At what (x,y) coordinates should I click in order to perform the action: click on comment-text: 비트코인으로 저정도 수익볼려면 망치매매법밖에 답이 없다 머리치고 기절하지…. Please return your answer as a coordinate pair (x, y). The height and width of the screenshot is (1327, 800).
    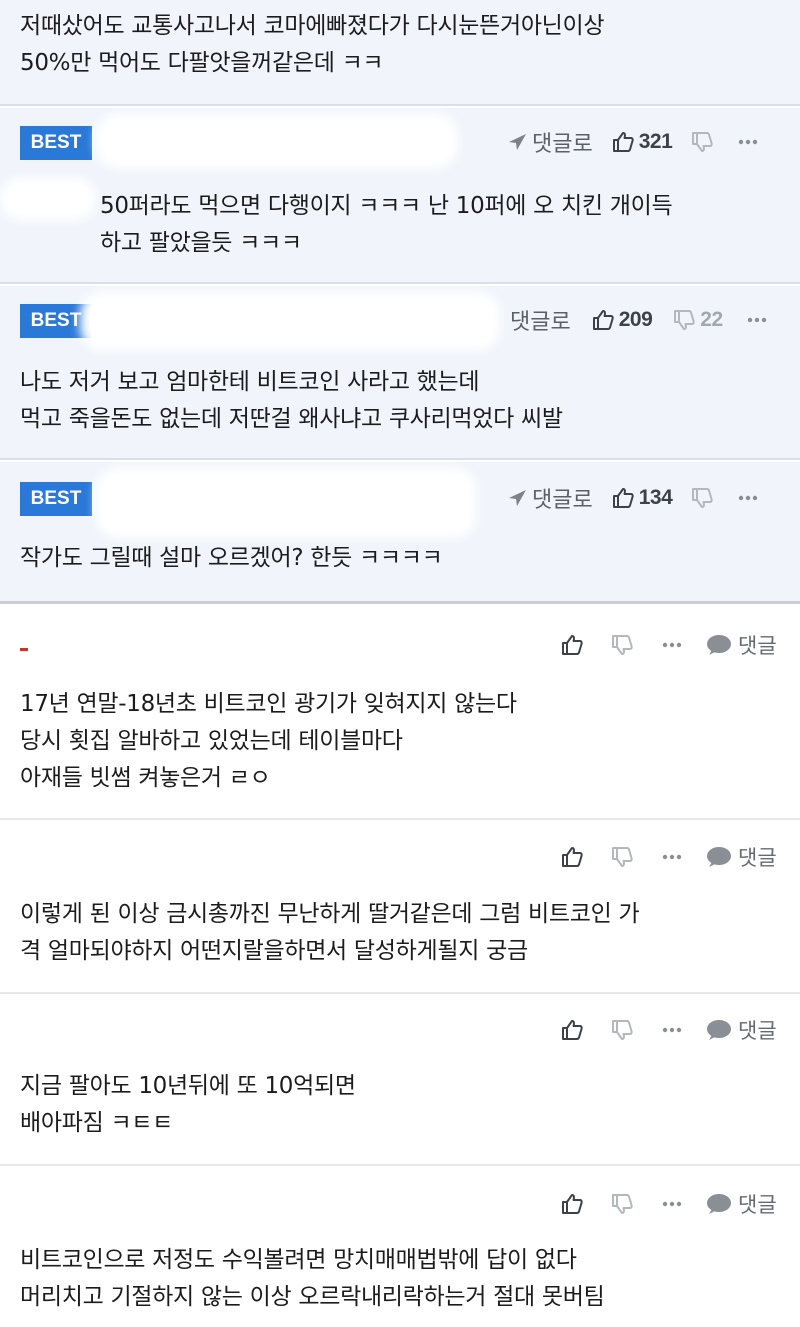
    Looking at the image, I should click on (312, 1278).